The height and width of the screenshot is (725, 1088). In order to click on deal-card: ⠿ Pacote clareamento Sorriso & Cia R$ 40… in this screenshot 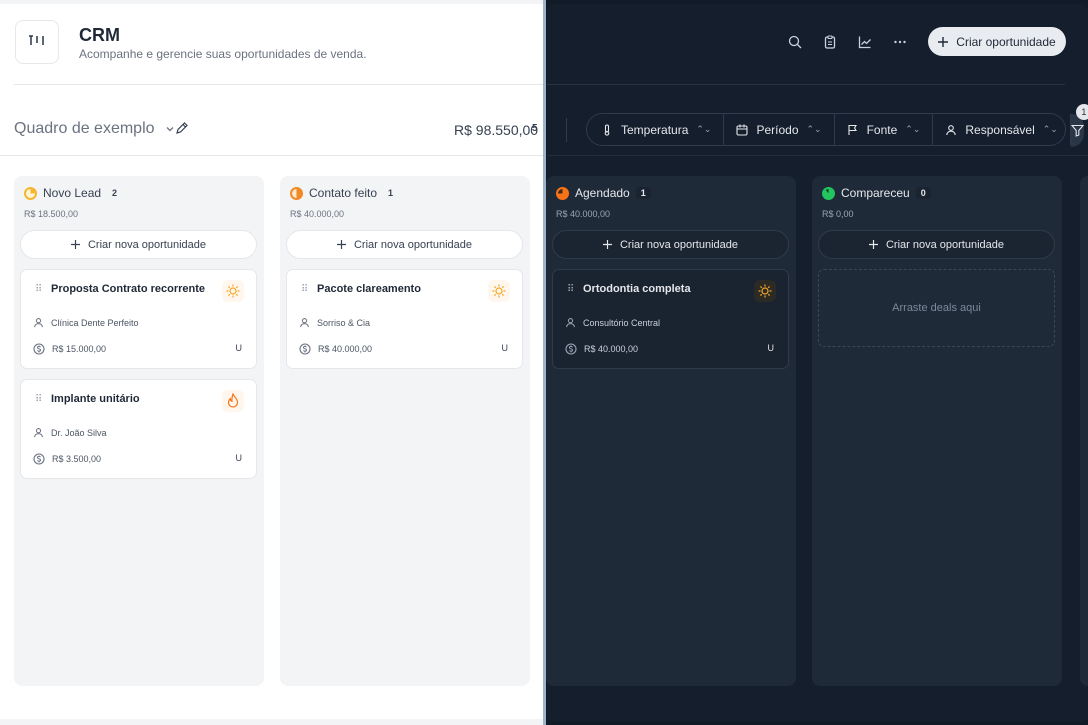, I will do `click(404, 319)`.